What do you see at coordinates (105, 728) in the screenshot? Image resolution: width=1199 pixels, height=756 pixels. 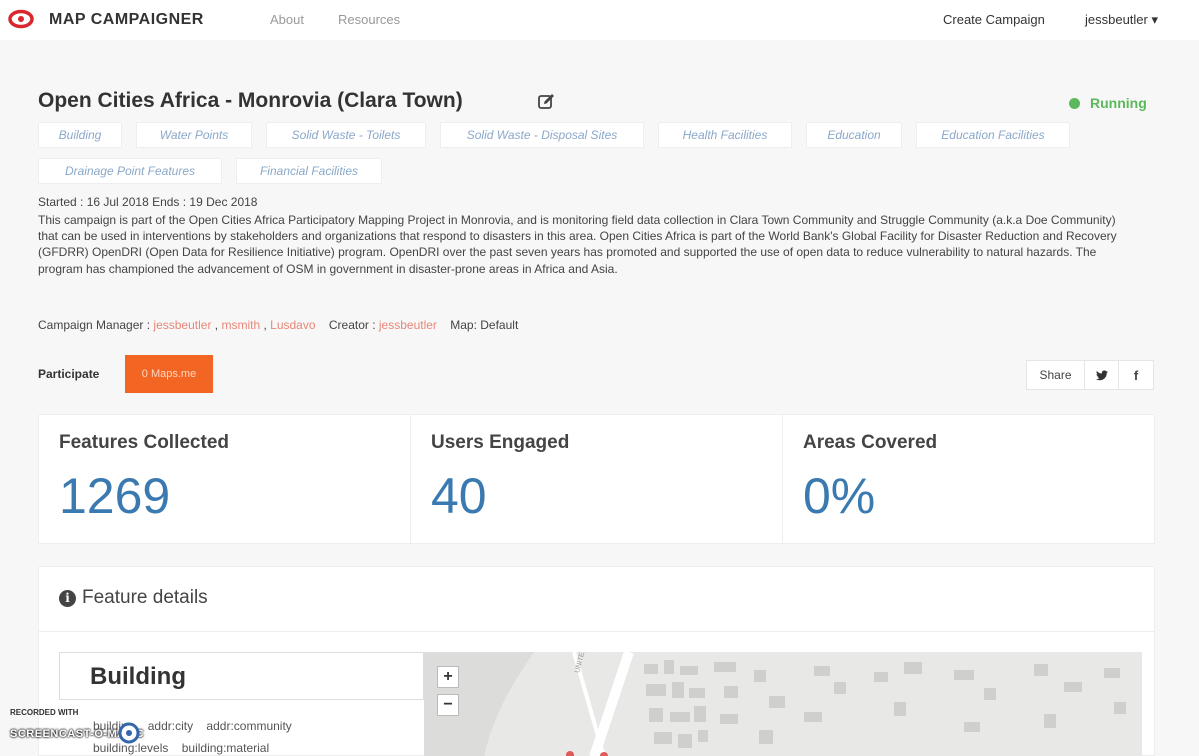 I see `screencast-watermark: RECORDED WITH SCREENCAST-O-MATIC` at bounding box center [105, 728].